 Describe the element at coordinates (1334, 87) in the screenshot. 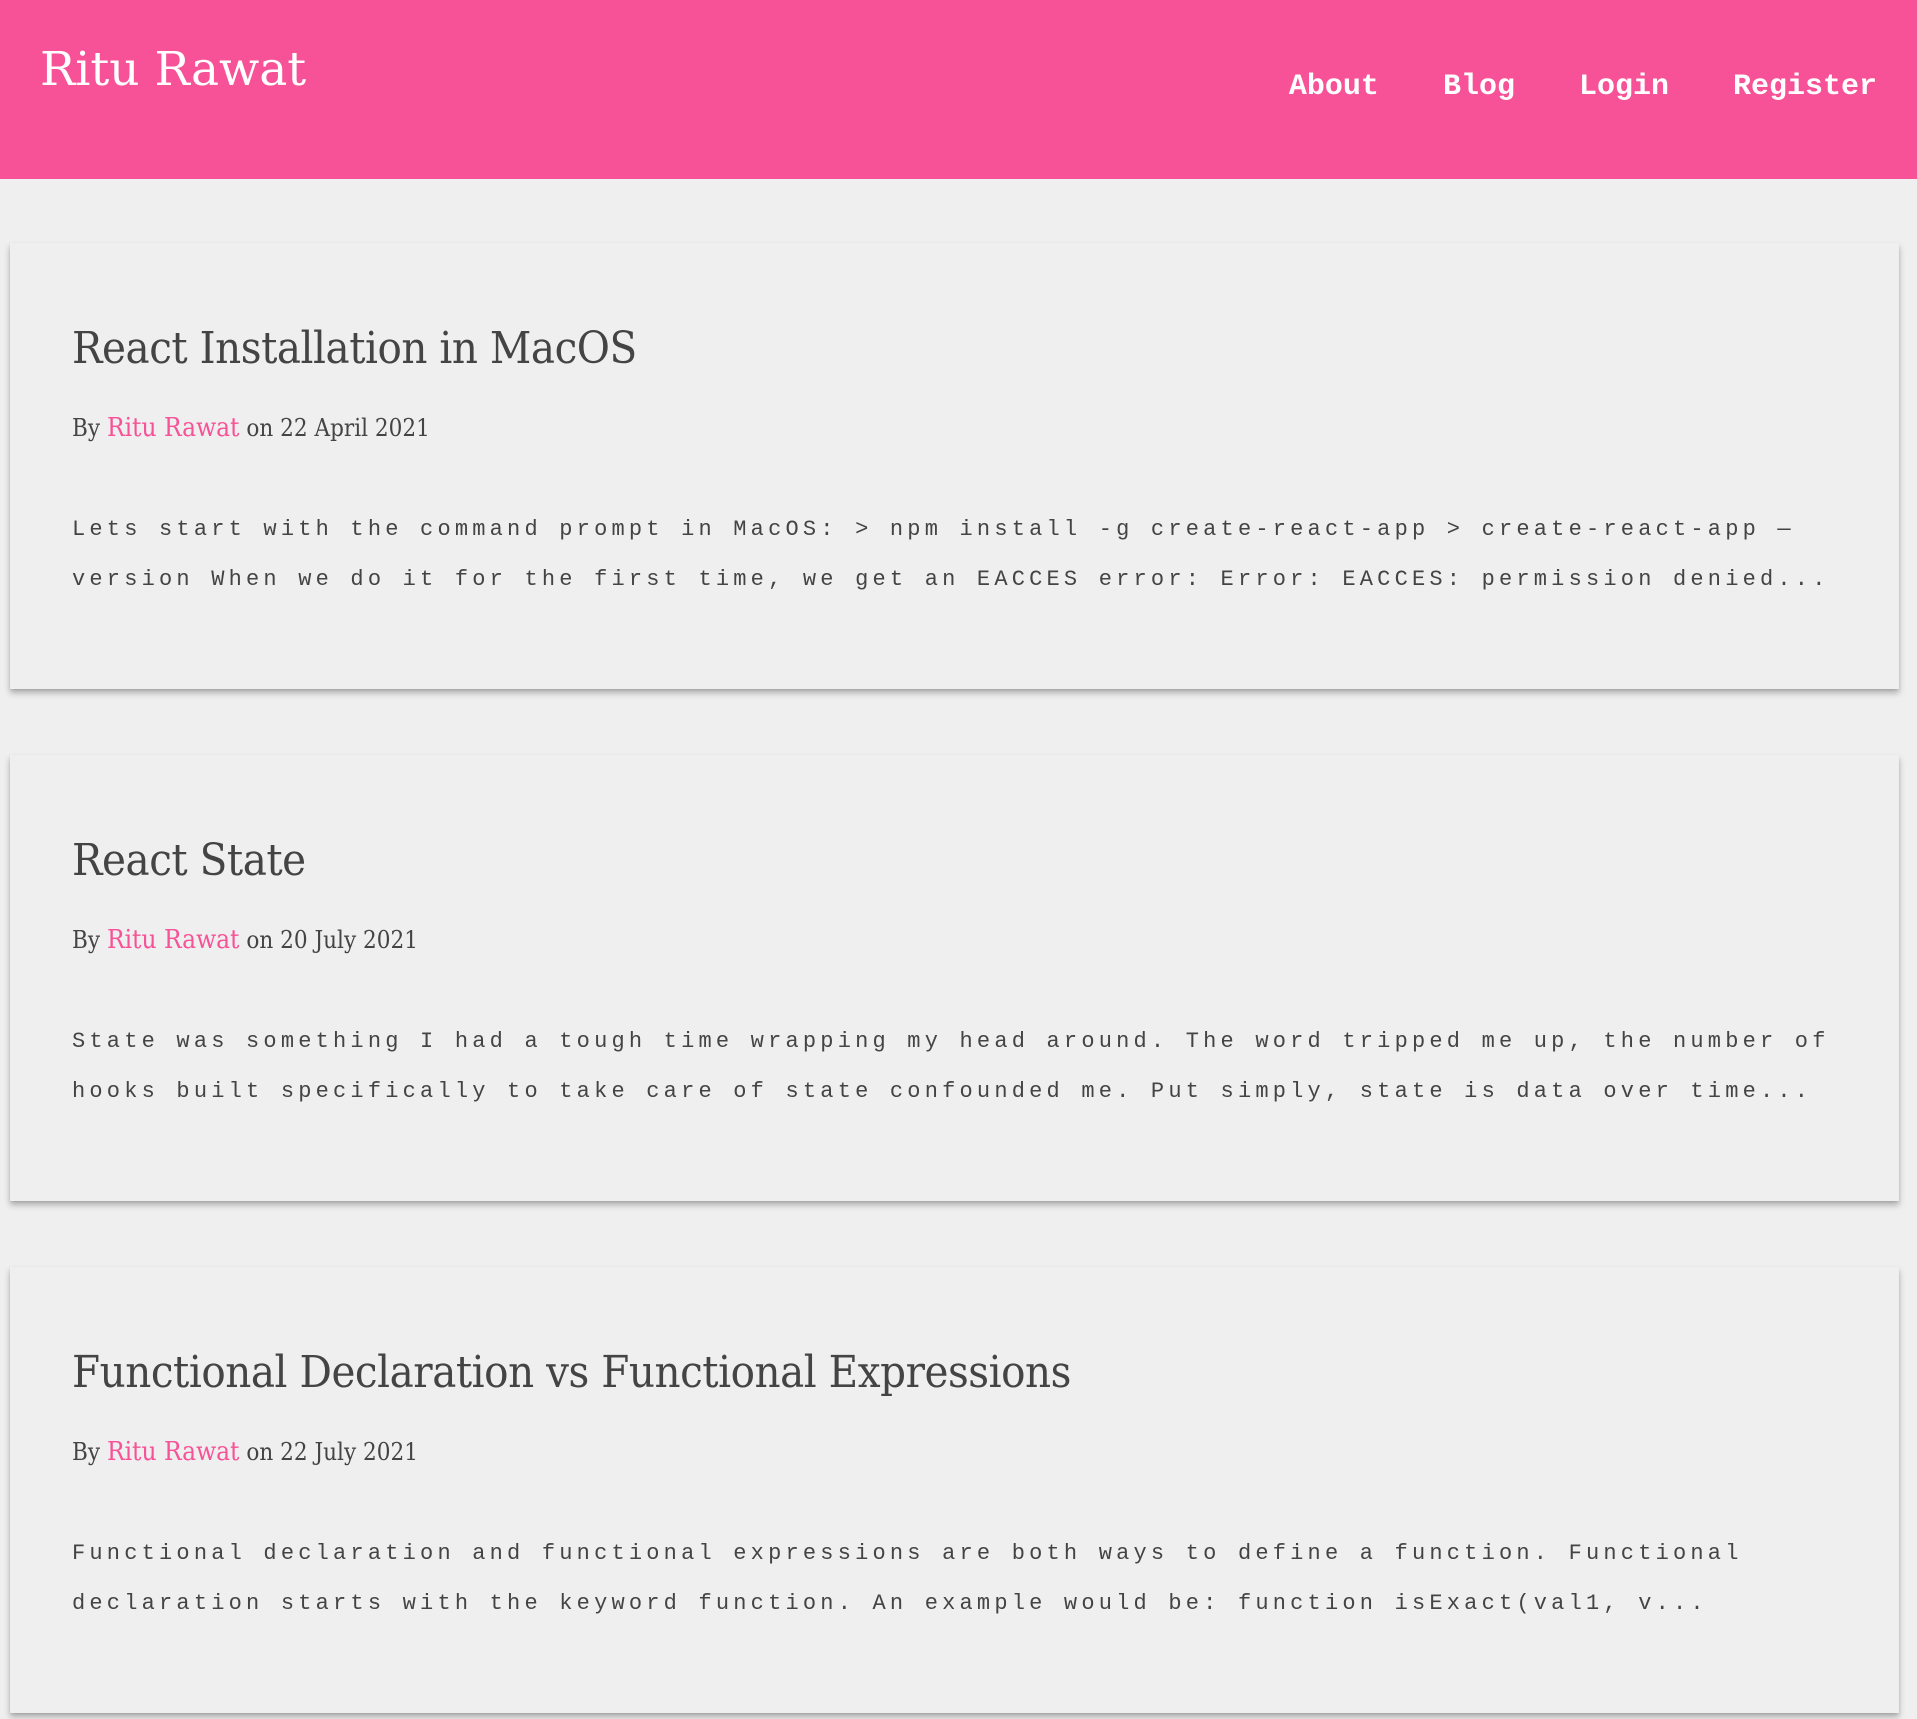

I see `nav-about-link: About` at that location.